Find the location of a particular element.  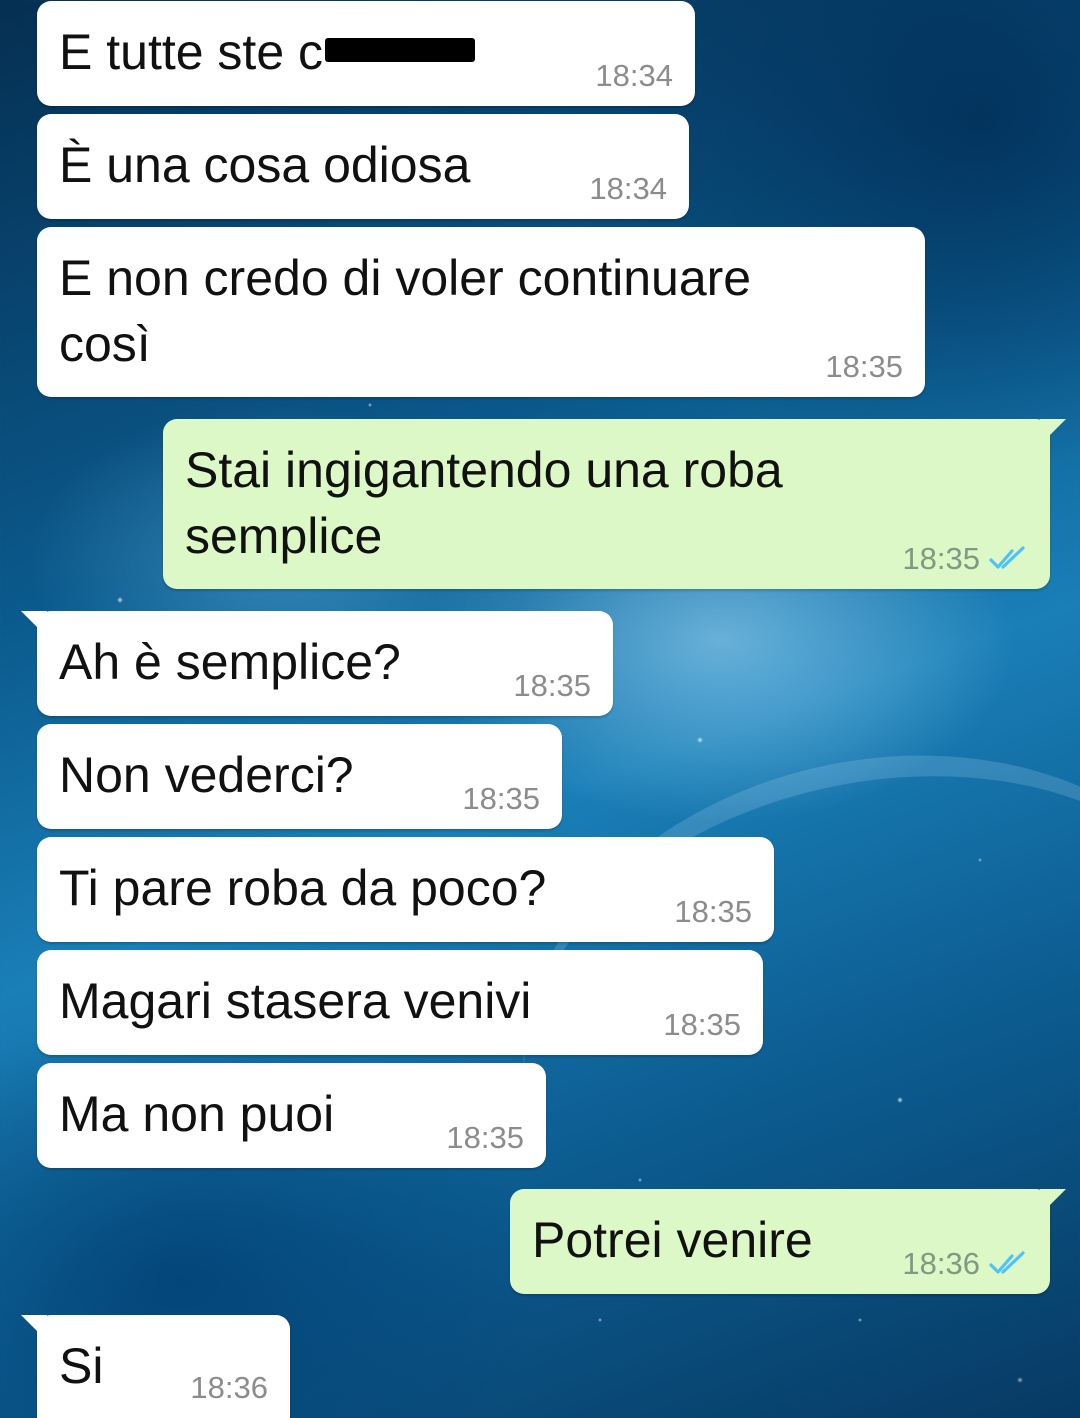

message-text: Ah è semplice? is located at coordinates (230, 662).